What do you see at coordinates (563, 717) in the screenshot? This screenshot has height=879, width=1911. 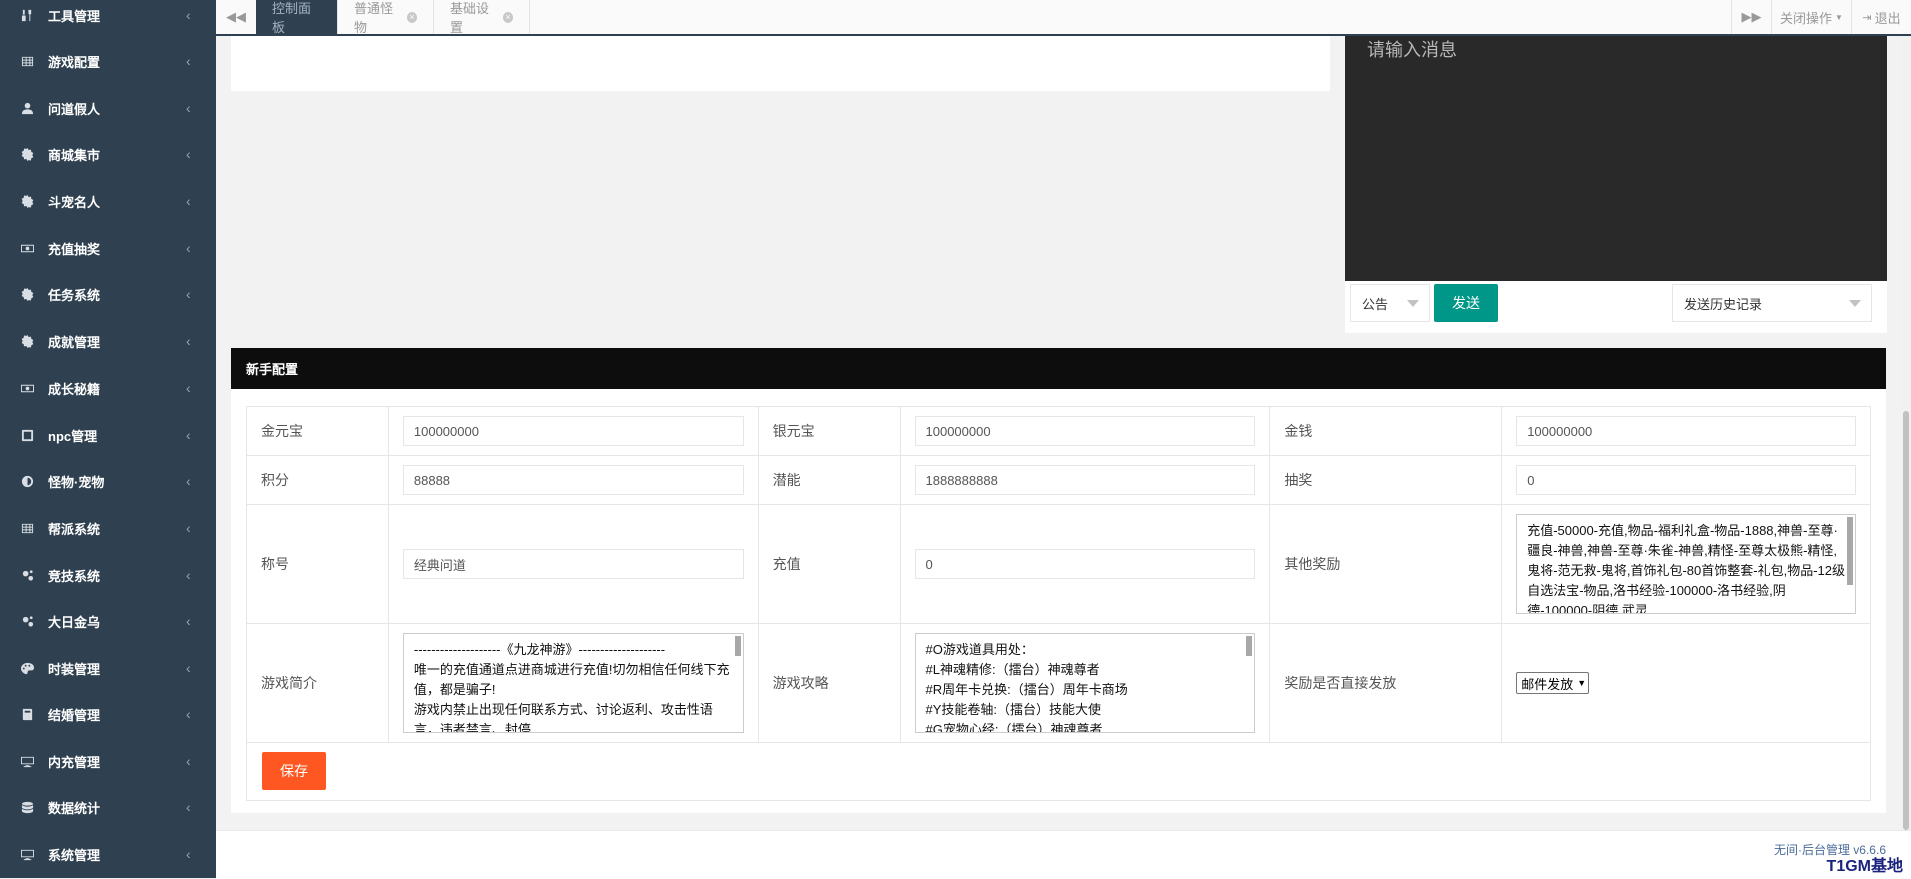 I see `textarea-line: 游戏内禁止出现任何联系方式、讨论返利、攻击性语言，违者禁言、封停` at bounding box center [563, 717].